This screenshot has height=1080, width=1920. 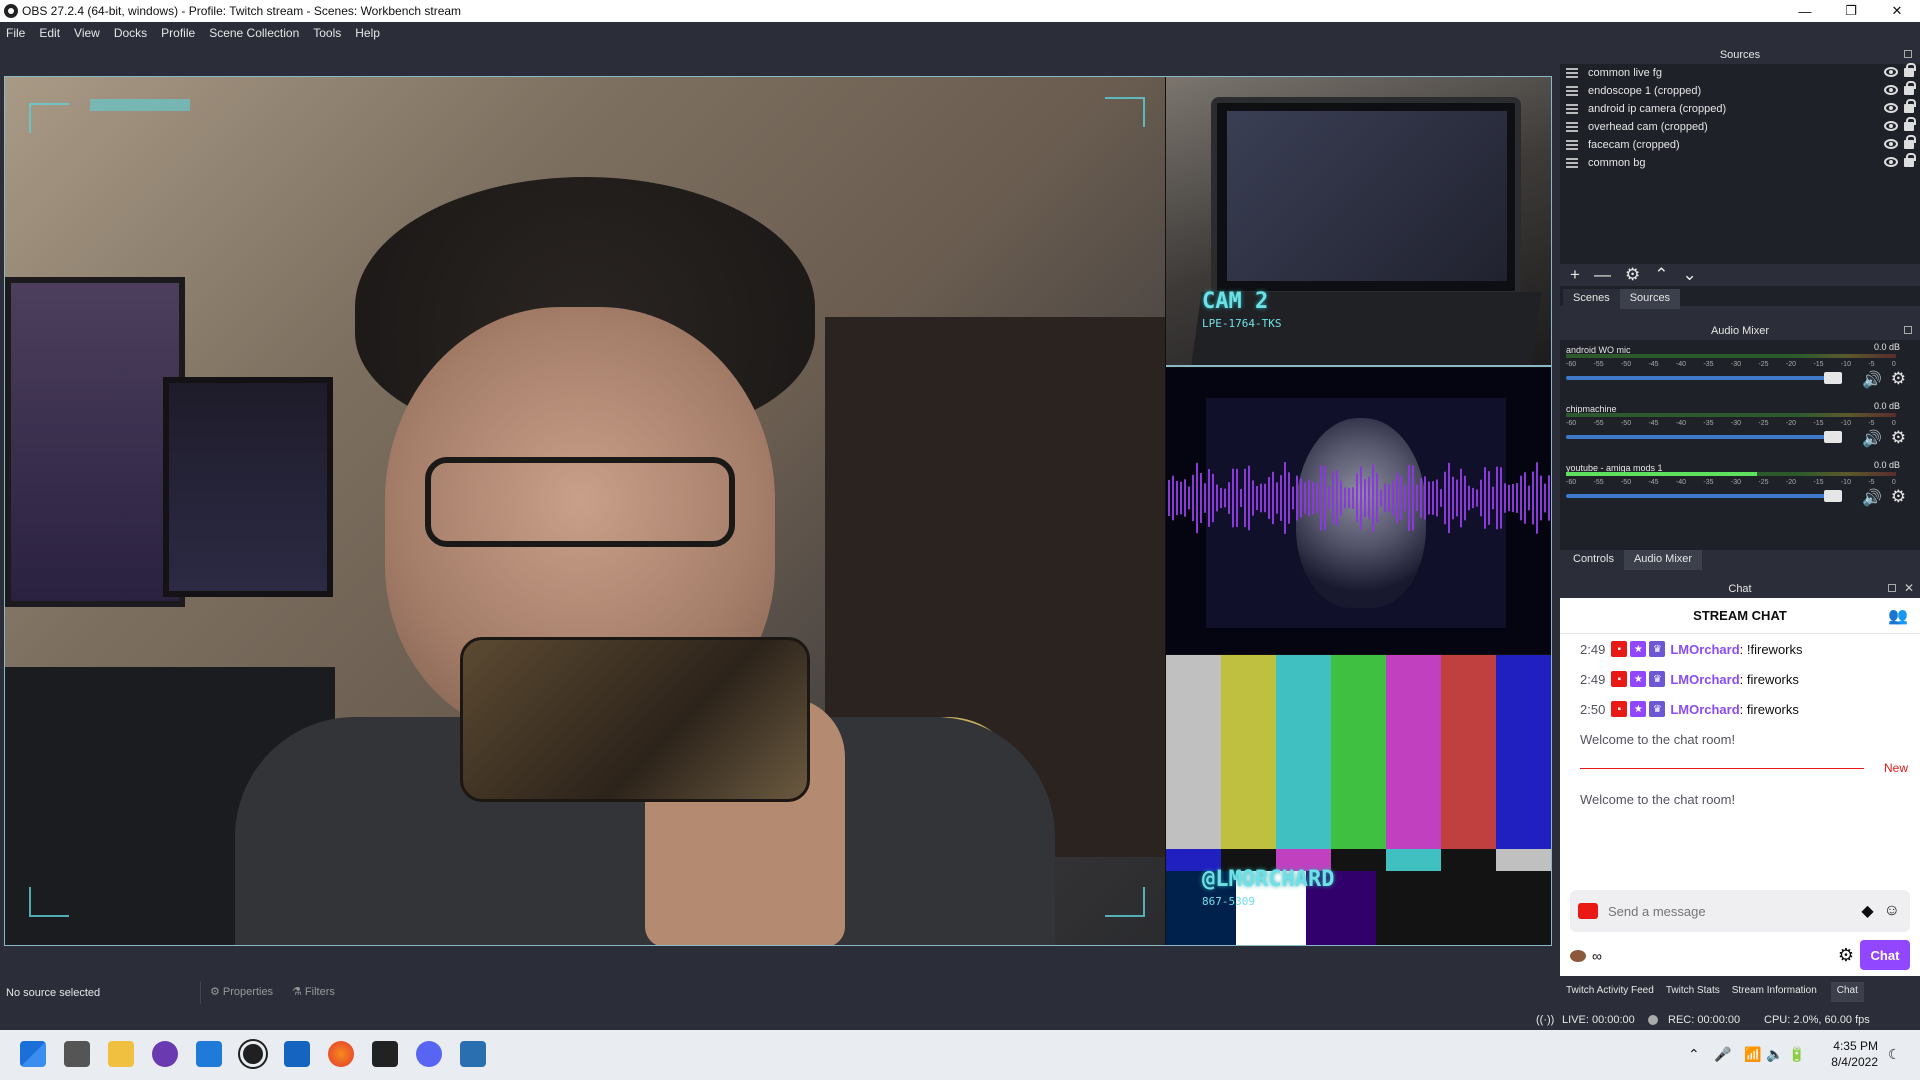 What do you see at coordinates (341, 1054) in the screenshot?
I see `firefox-icon` at bounding box center [341, 1054].